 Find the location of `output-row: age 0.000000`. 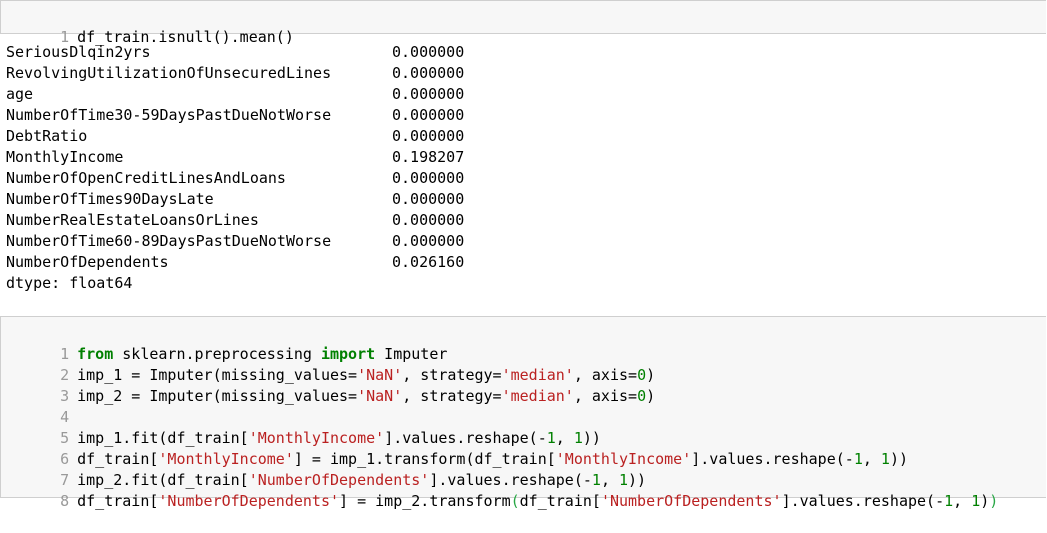

output-row: age 0.000000 is located at coordinates (235, 94).